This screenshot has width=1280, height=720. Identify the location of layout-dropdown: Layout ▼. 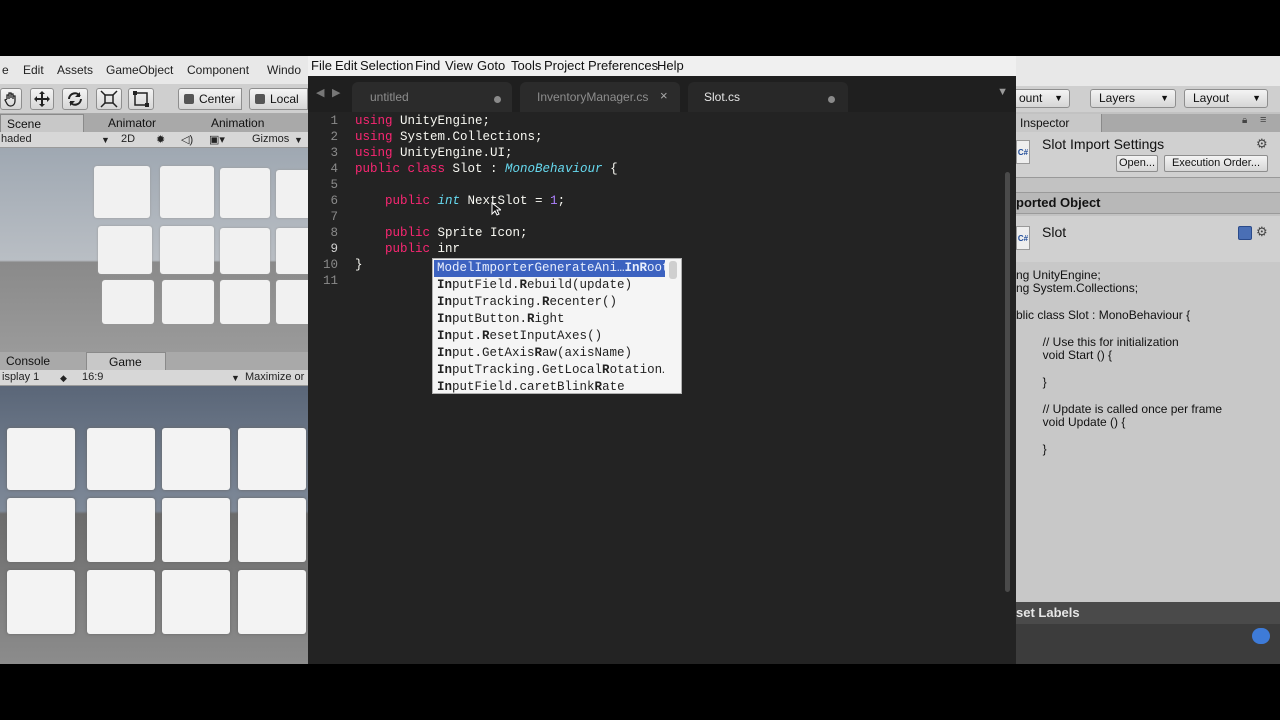
(1226, 98).